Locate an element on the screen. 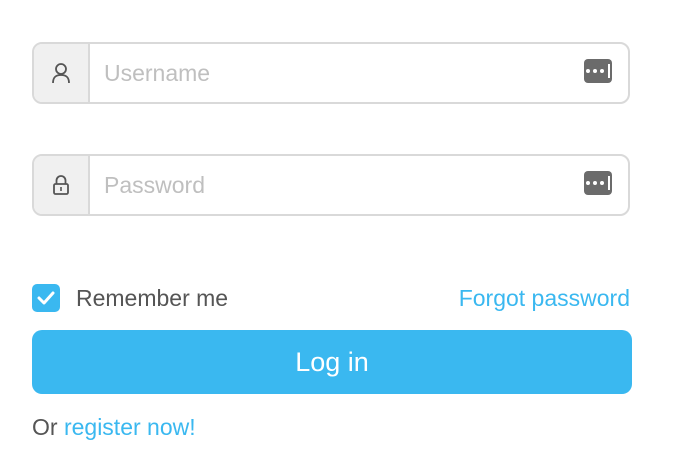 This screenshot has width=682, height=464. login-button: Log in is located at coordinates (332, 362).